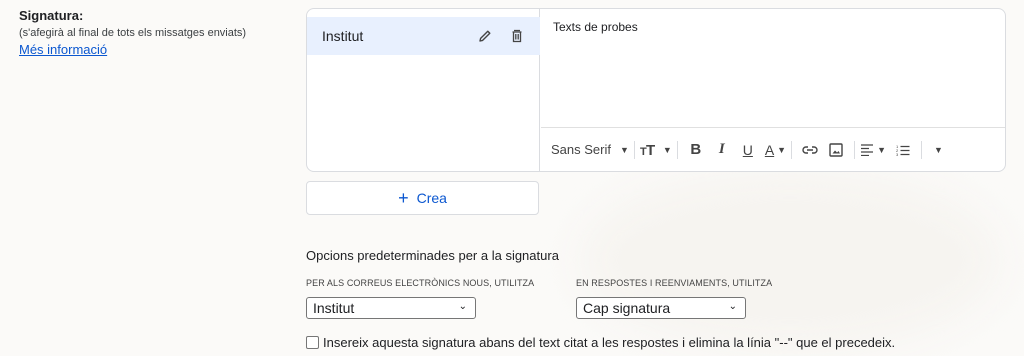  What do you see at coordinates (775, 150) in the screenshot?
I see `text-color-icon: A ▼` at bounding box center [775, 150].